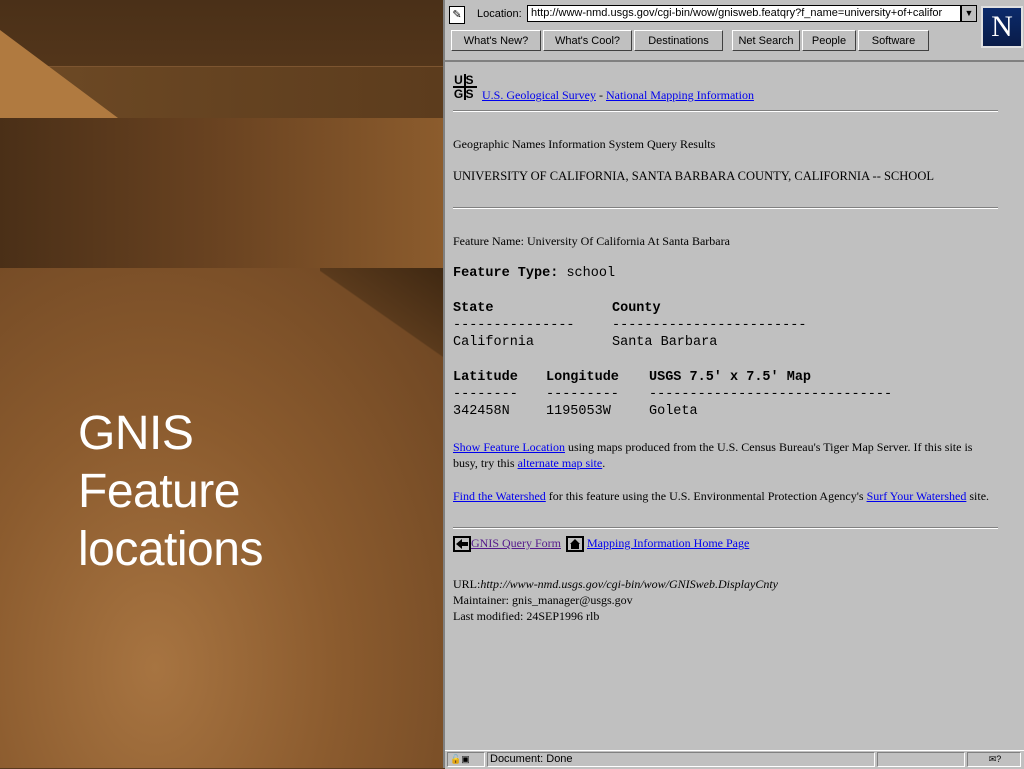 The width and height of the screenshot is (1024, 769). I want to click on alternate-map-link: alternate map site, so click(560, 463).